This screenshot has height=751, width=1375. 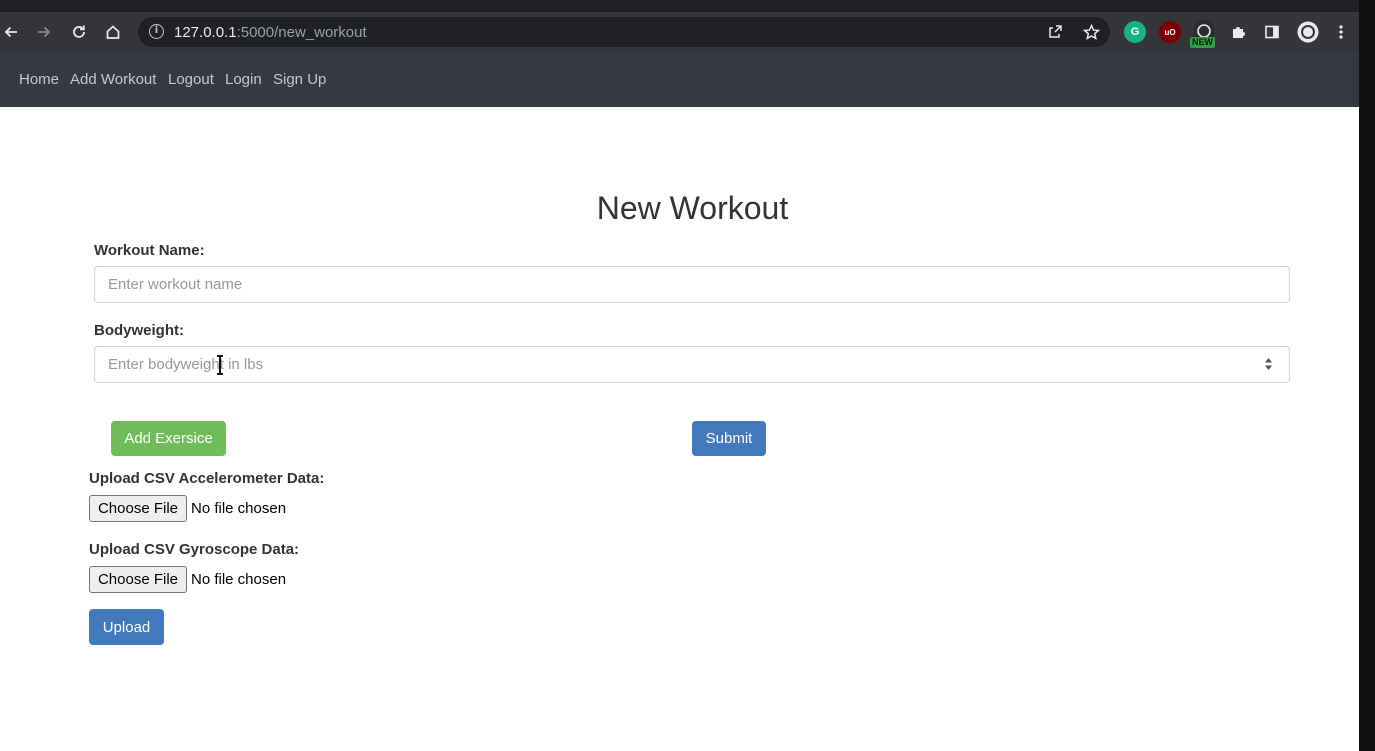 I want to click on window-top-bar, so click(x=679, y=6).